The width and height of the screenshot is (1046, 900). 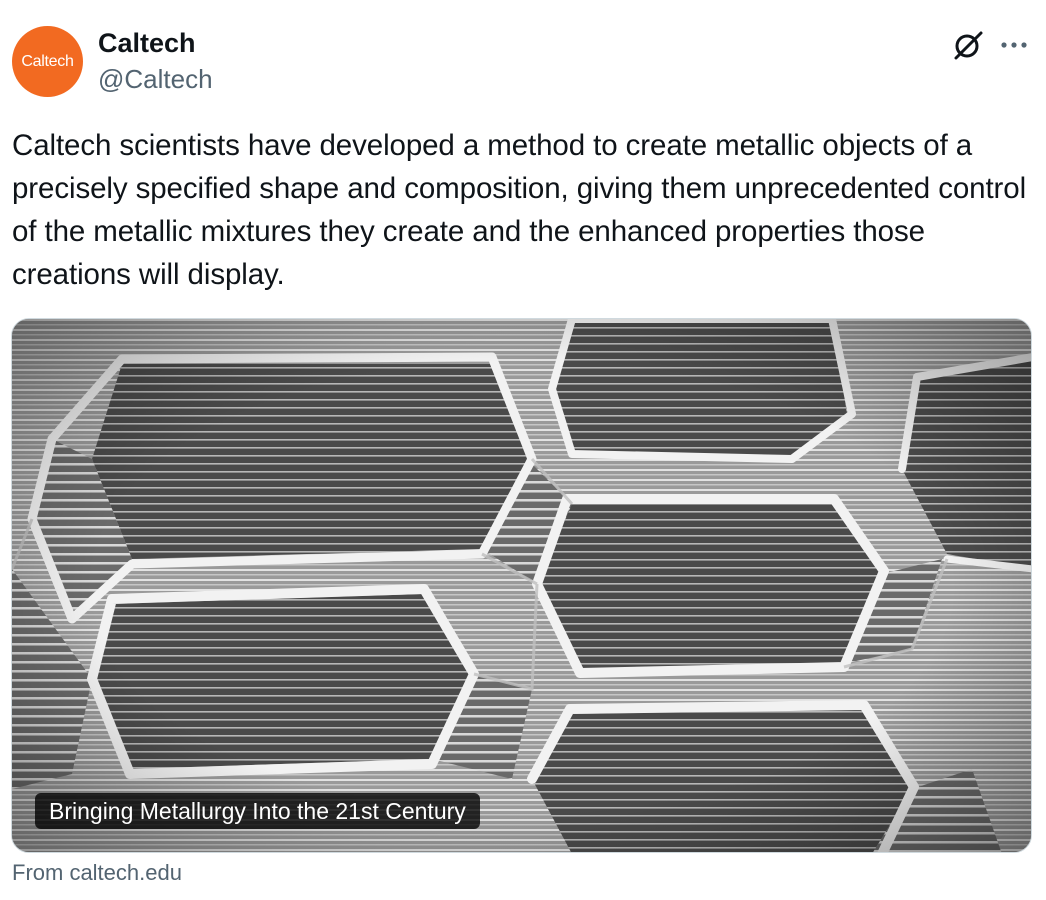 I want to click on display-name: Caltech, so click(x=155, y=43).